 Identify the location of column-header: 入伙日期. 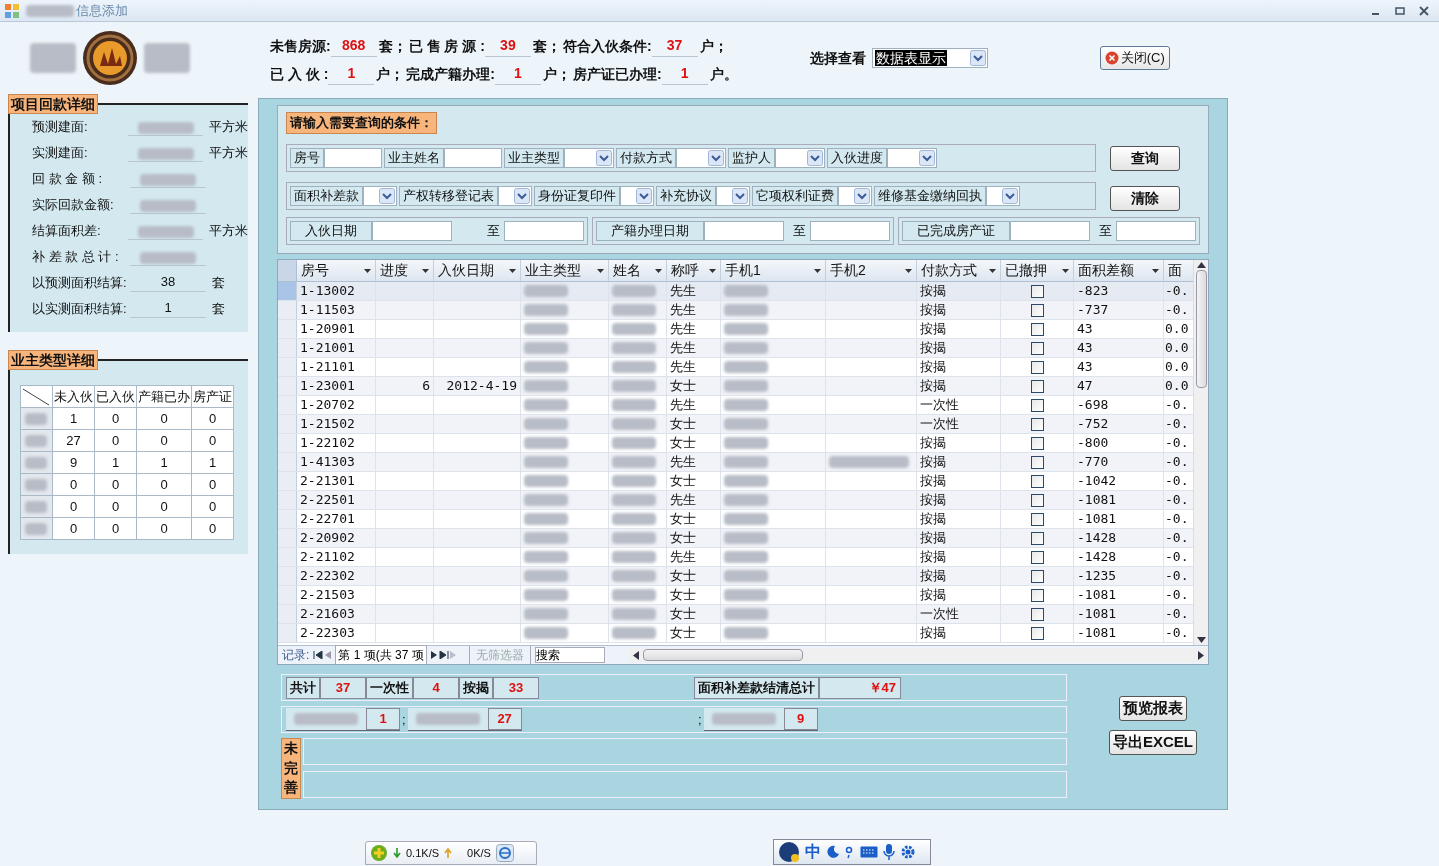
(477, 270).